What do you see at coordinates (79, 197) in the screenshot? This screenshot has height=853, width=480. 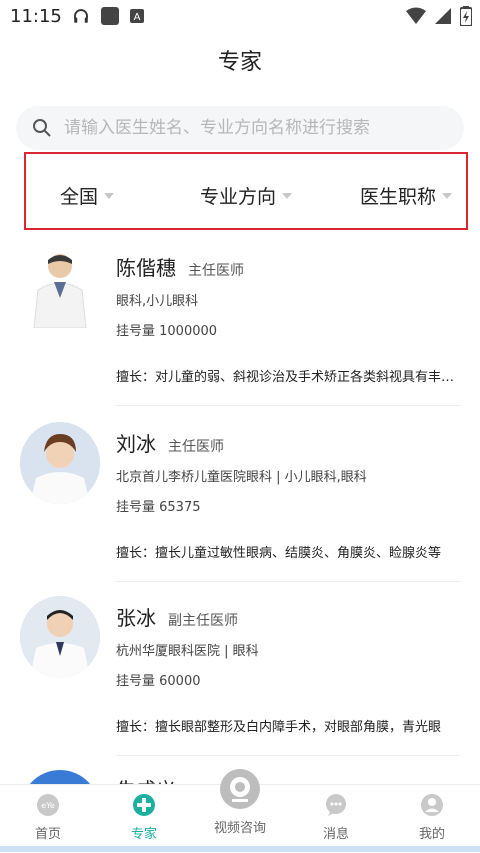 I see `filter-region-label: 全国` at bounding box center [79, 197].